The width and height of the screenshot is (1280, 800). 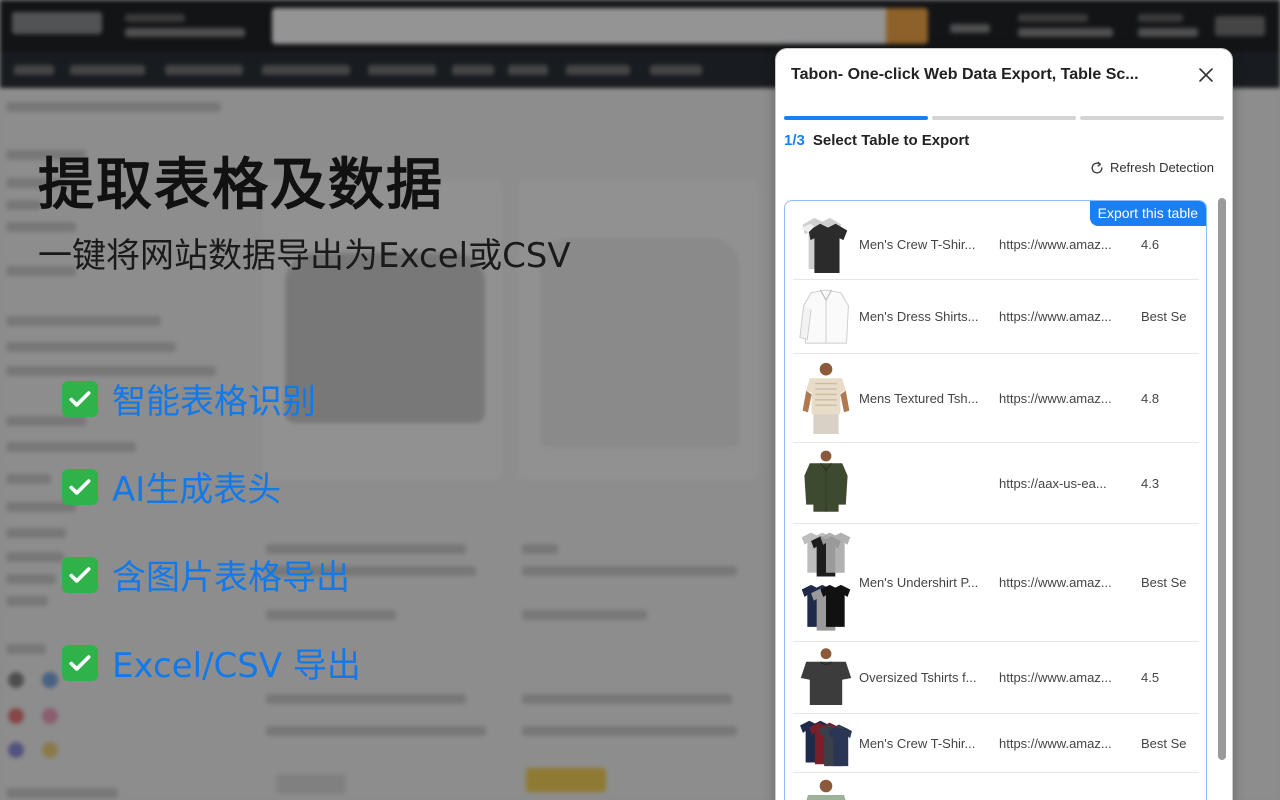 What do you see at coordinates (1147, 213) in the screenshot?
I see `export-this-table-button: Export this table` at bounding box center [1147, 213].